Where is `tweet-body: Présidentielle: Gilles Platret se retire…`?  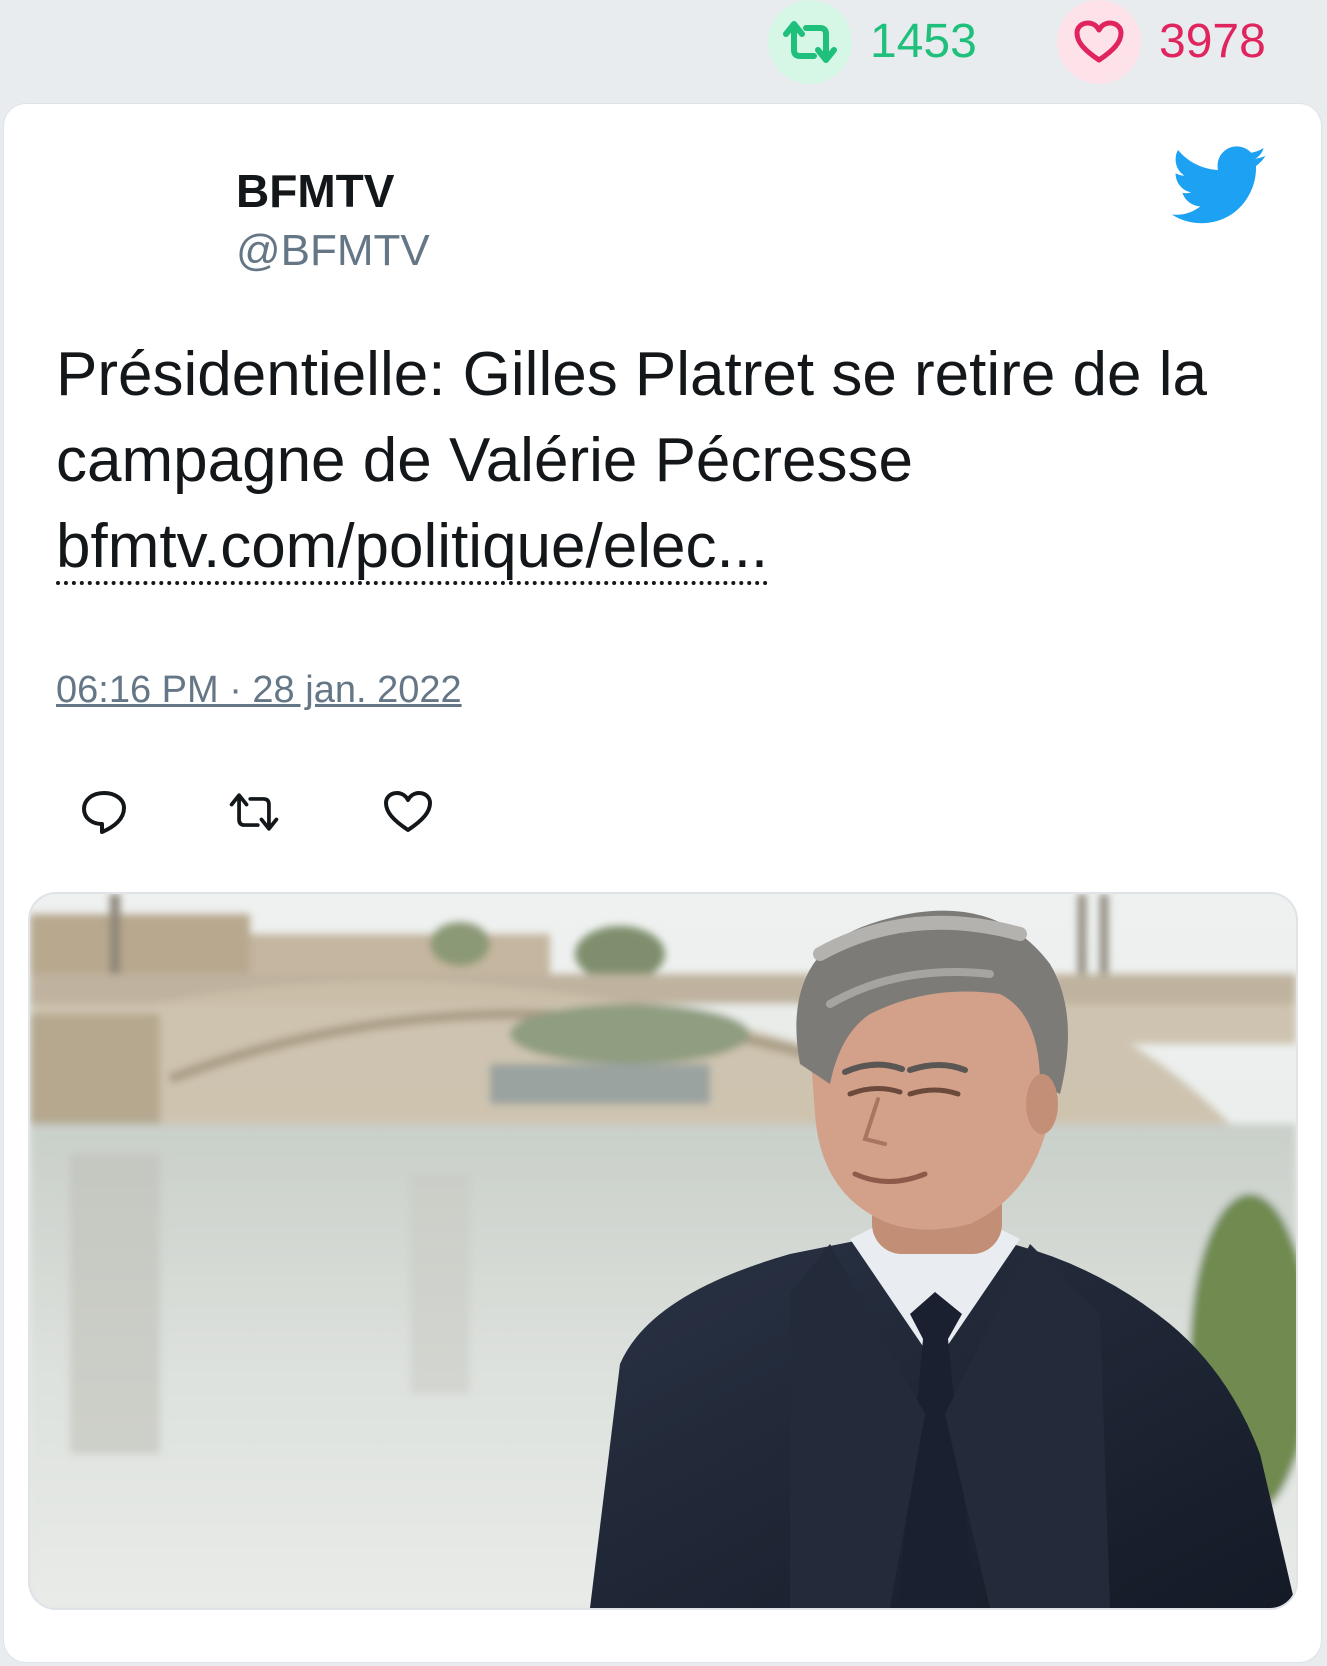 tweet-body: Présidentielle: Gilles Platret se retire… is located at coordinates (631, 417).